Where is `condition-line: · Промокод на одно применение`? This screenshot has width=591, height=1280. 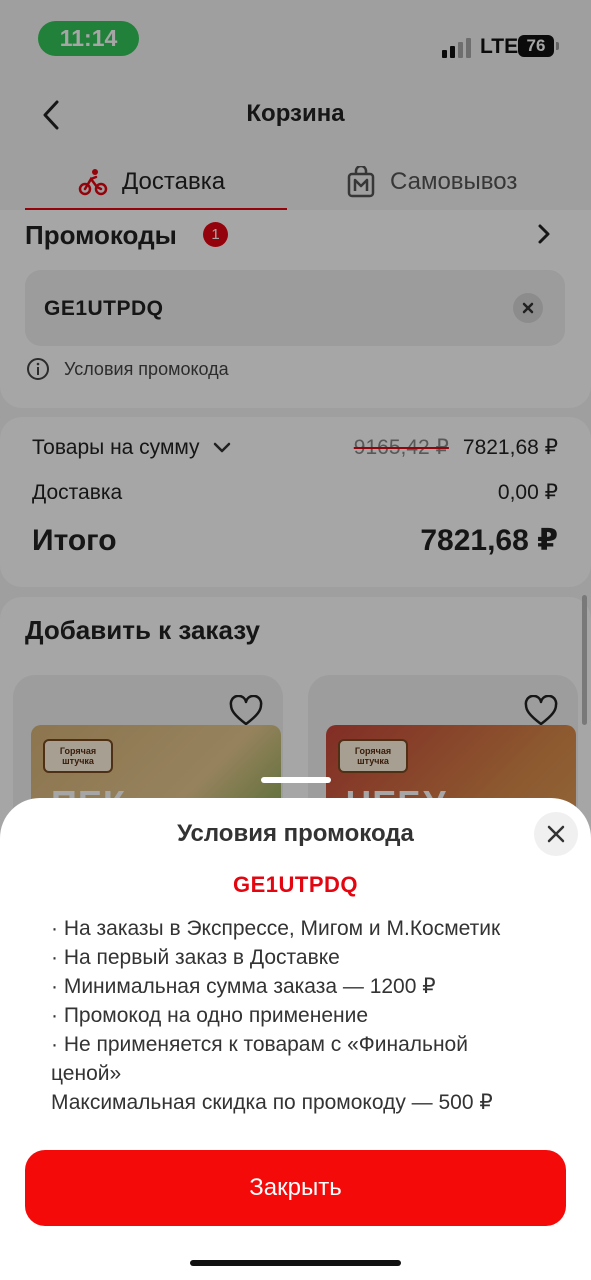 condition-line: · Промокод на одно применение is located at coordinates (209, 1015).